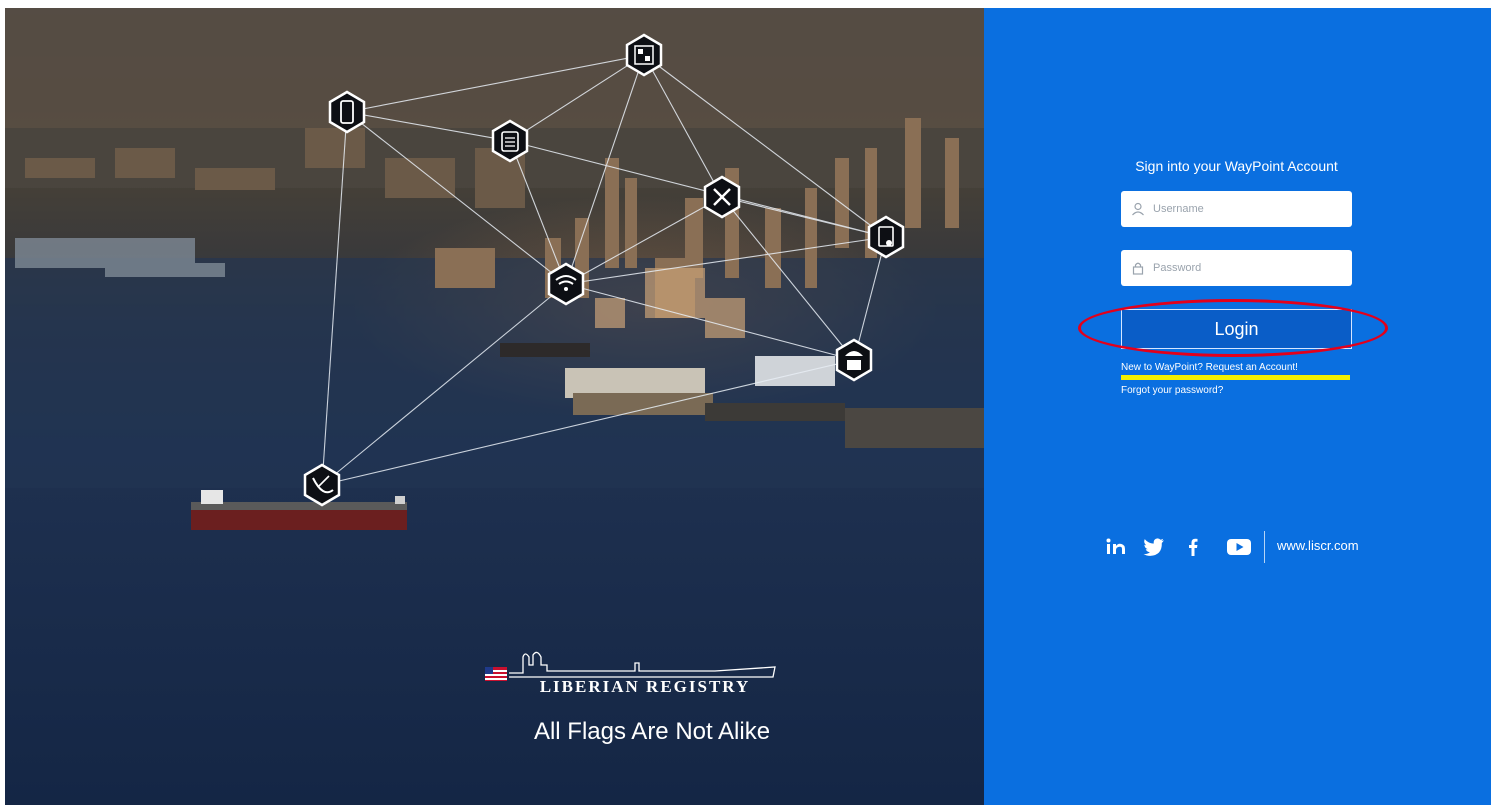  I want to click on wifi-icon, so click(566, 284).